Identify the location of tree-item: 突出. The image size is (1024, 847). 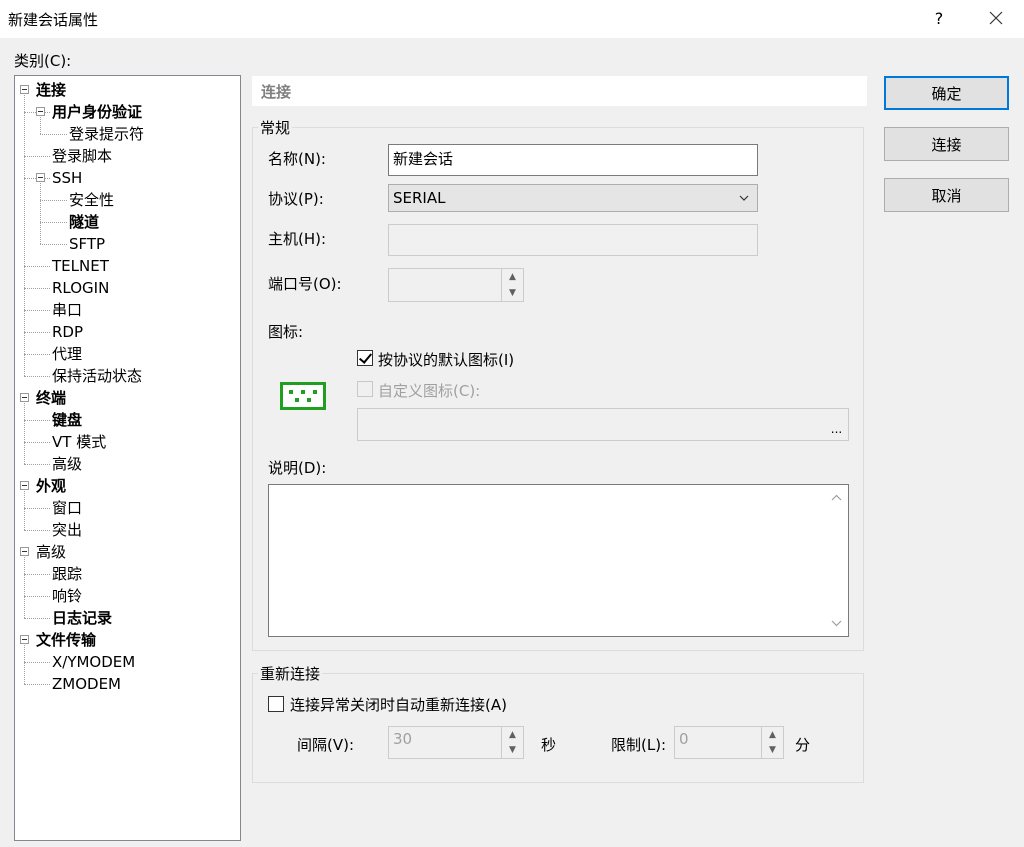
(67, 530).